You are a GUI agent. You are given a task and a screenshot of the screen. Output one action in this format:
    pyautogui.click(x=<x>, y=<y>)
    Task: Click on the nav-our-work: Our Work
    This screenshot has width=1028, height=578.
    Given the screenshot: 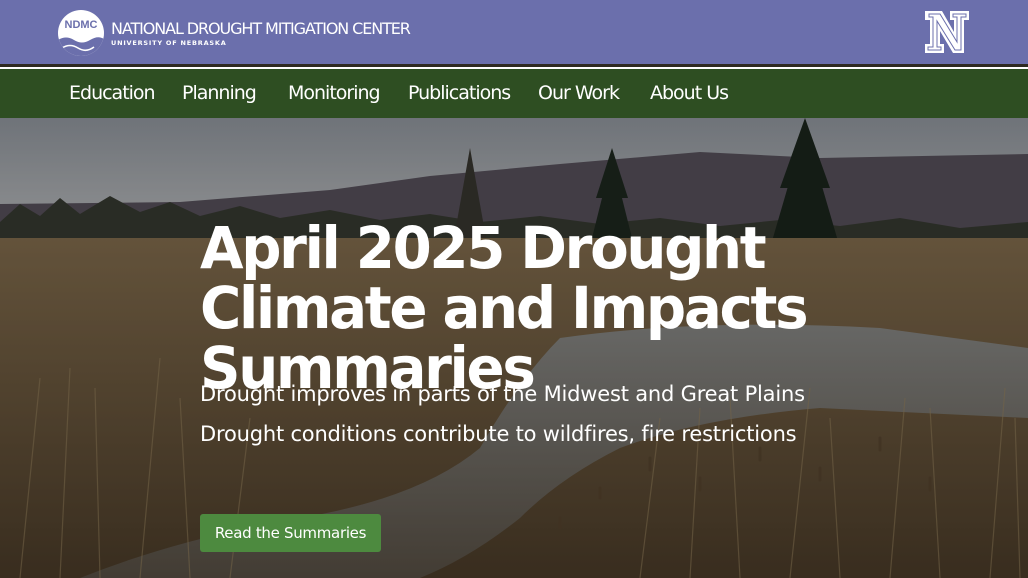 What is the action you would take?
    pyautogui.click(x=579, y=93)
    